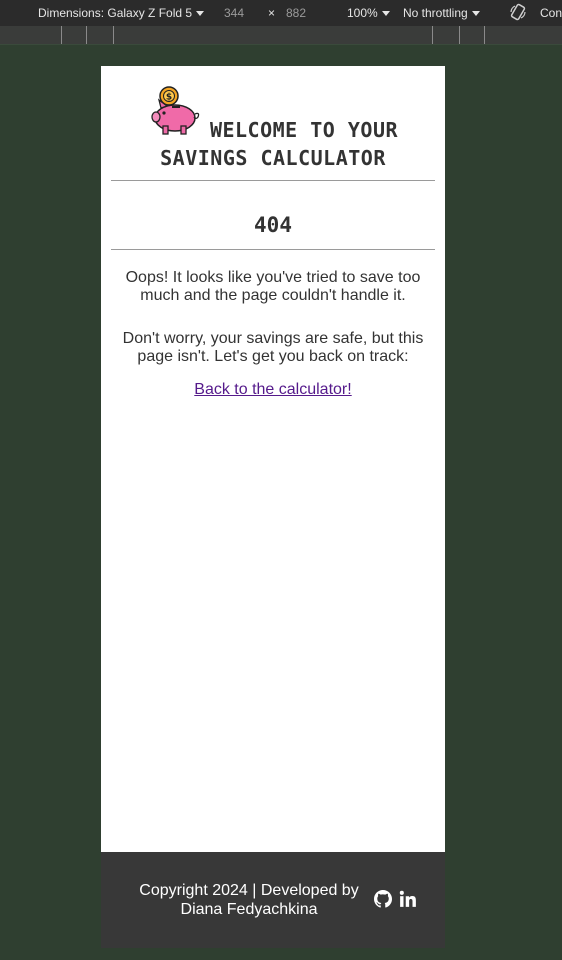 The height and width of the screenshot is (960, 562). Describe the element at coordinates (383, 899) in the screenshot. I see `github-icon` at that location.